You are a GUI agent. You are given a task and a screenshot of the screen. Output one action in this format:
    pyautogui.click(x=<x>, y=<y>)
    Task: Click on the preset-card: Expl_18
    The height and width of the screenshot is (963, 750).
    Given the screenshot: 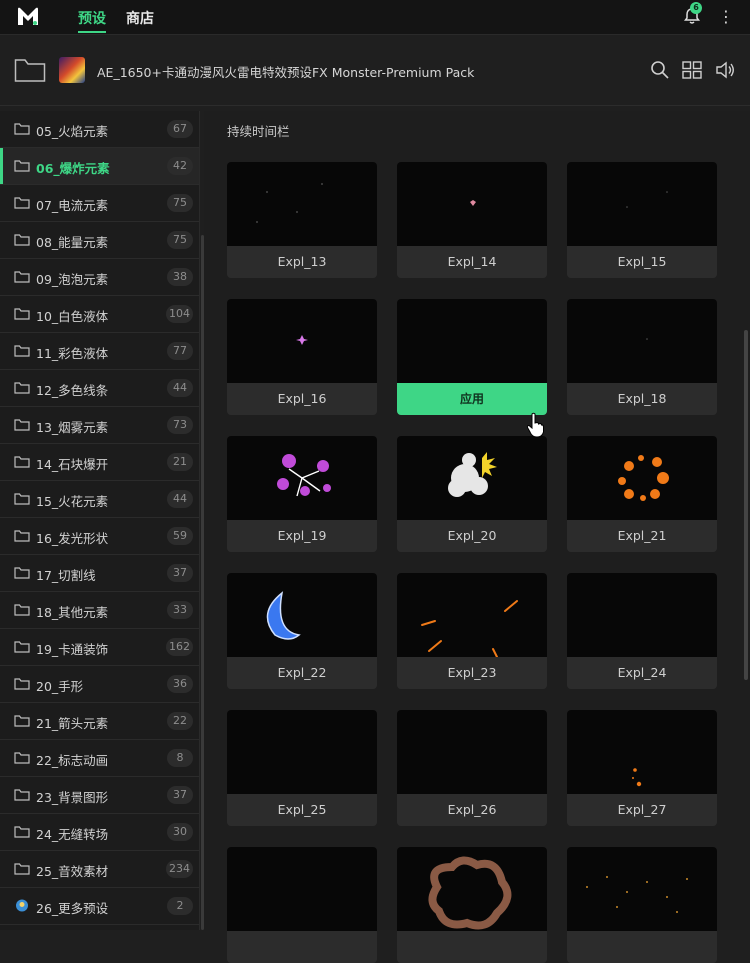 What is the action you would take?
    pyautogui.click(x=642, y=357)
    